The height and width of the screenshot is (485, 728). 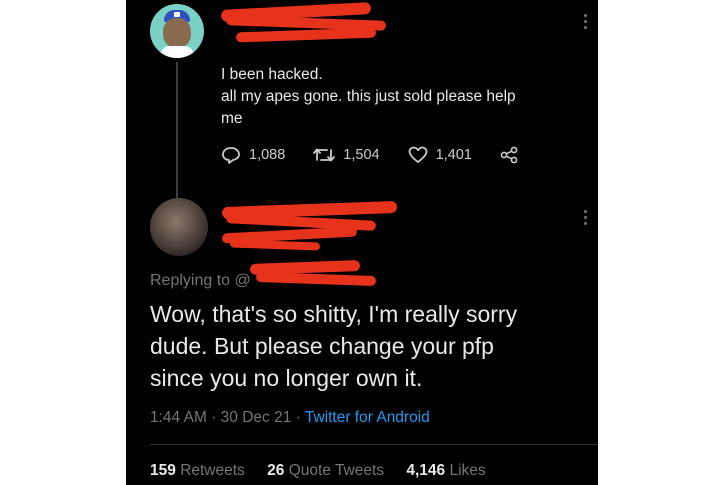 I want to click on retweets-stat: 159 Retweets, so click(x=197, y=471).